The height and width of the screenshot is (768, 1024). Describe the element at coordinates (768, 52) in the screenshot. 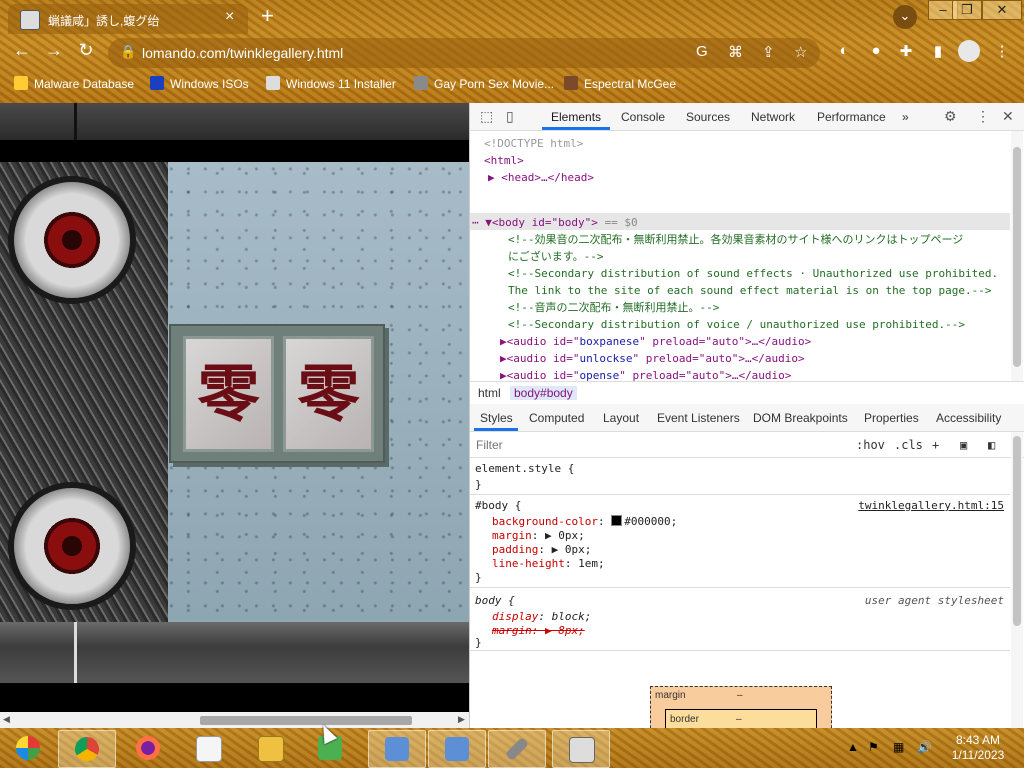

I see `share-icon: ⇪` at that location.